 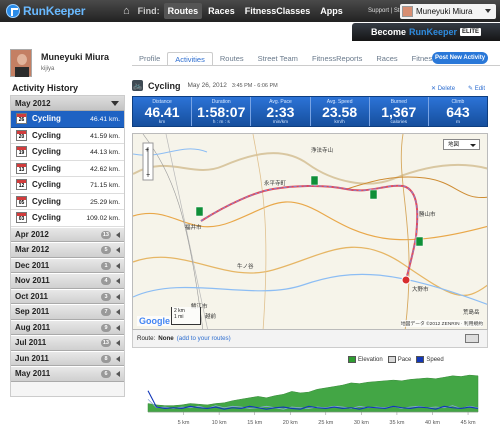 What do you see at coordinates (31, 343) in the screenshot?
I see `month-label: Jul 2011` at bounding box center [31, 343].